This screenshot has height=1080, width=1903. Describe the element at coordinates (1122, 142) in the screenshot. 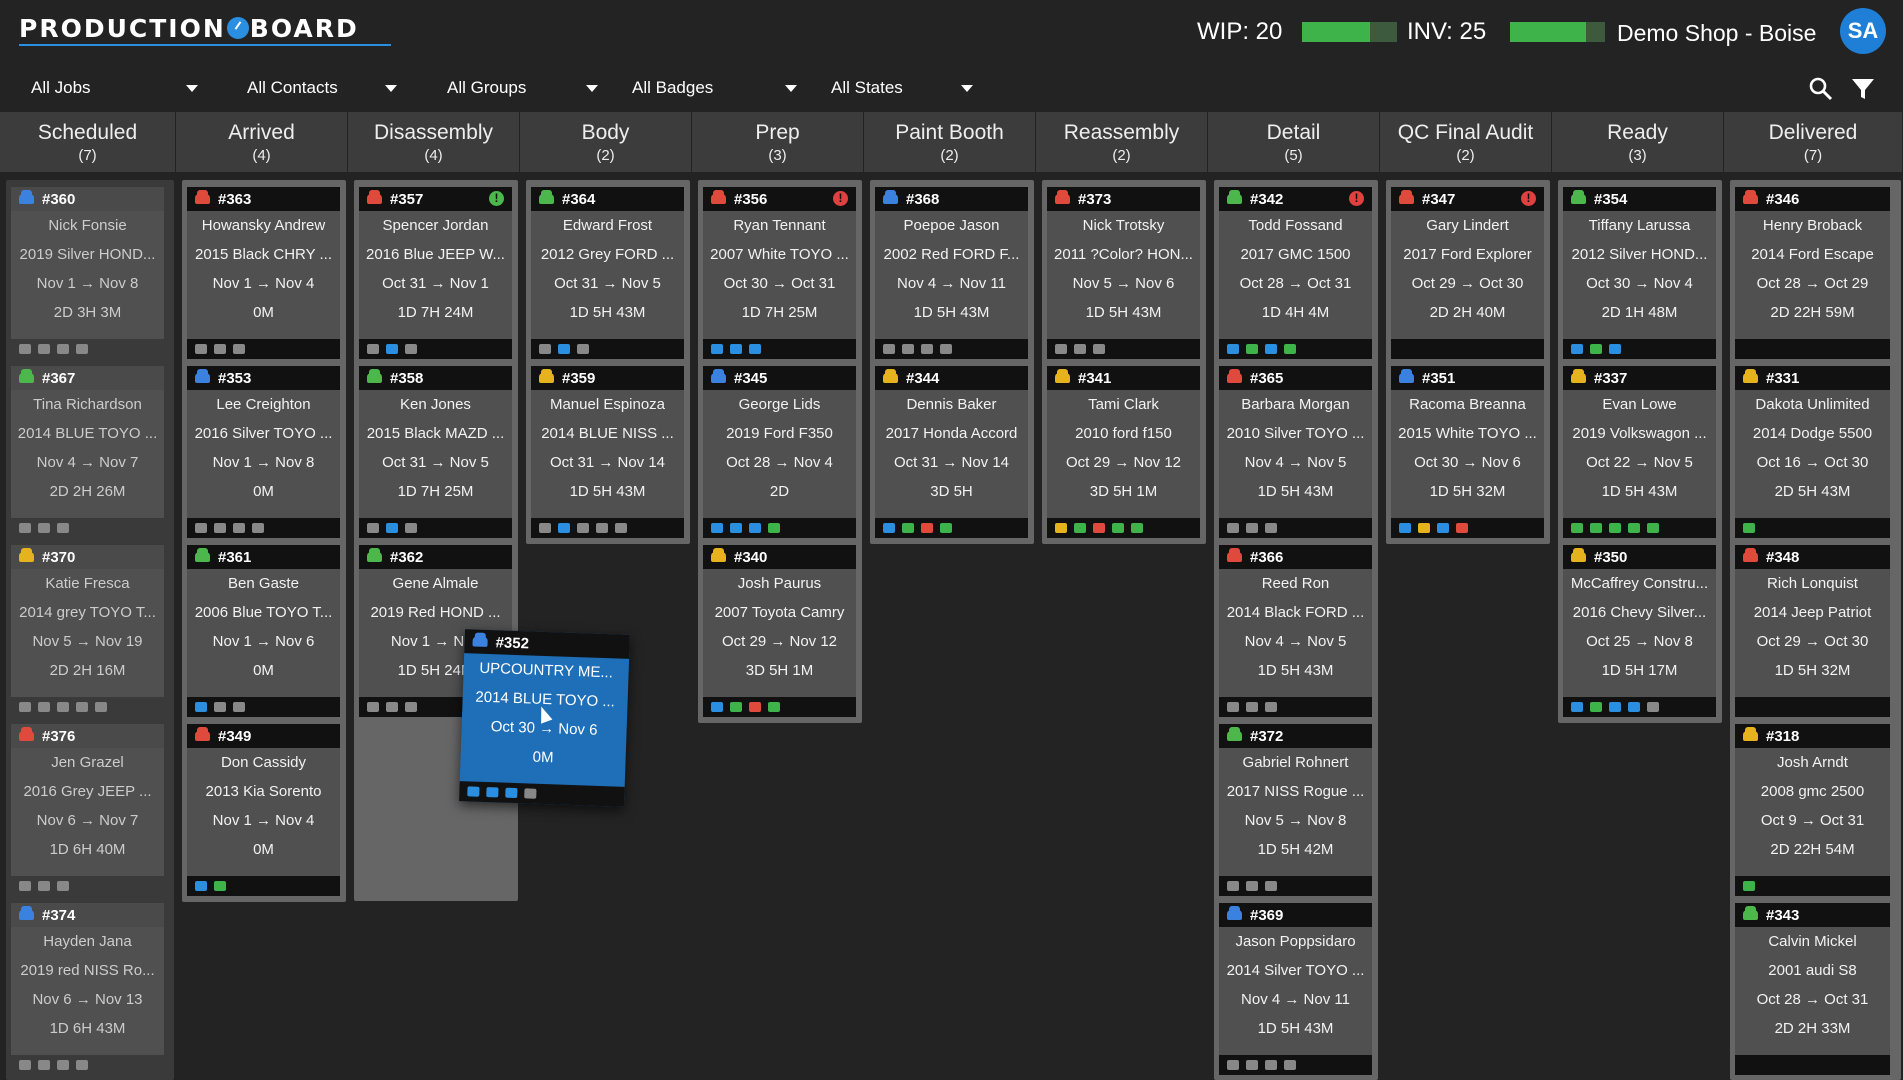

I see `column-header-6: Reassembly (2)` at that location.